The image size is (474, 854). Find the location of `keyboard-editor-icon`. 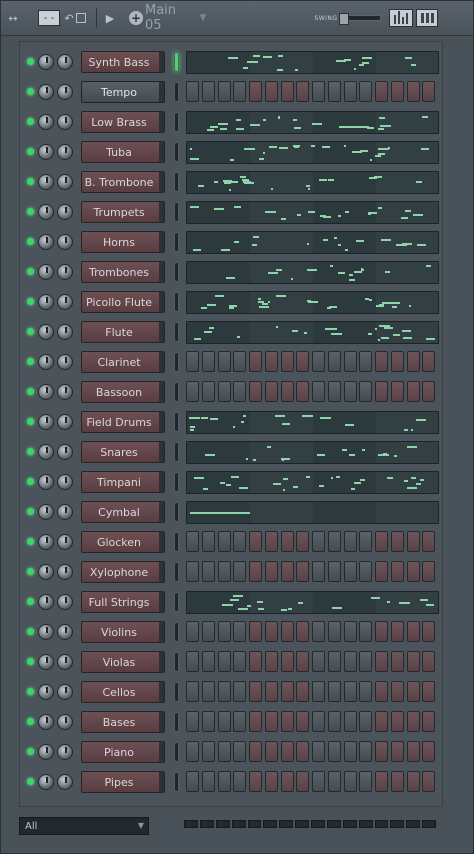

keyboard-editor-icon is located at coordinates (427, 18).